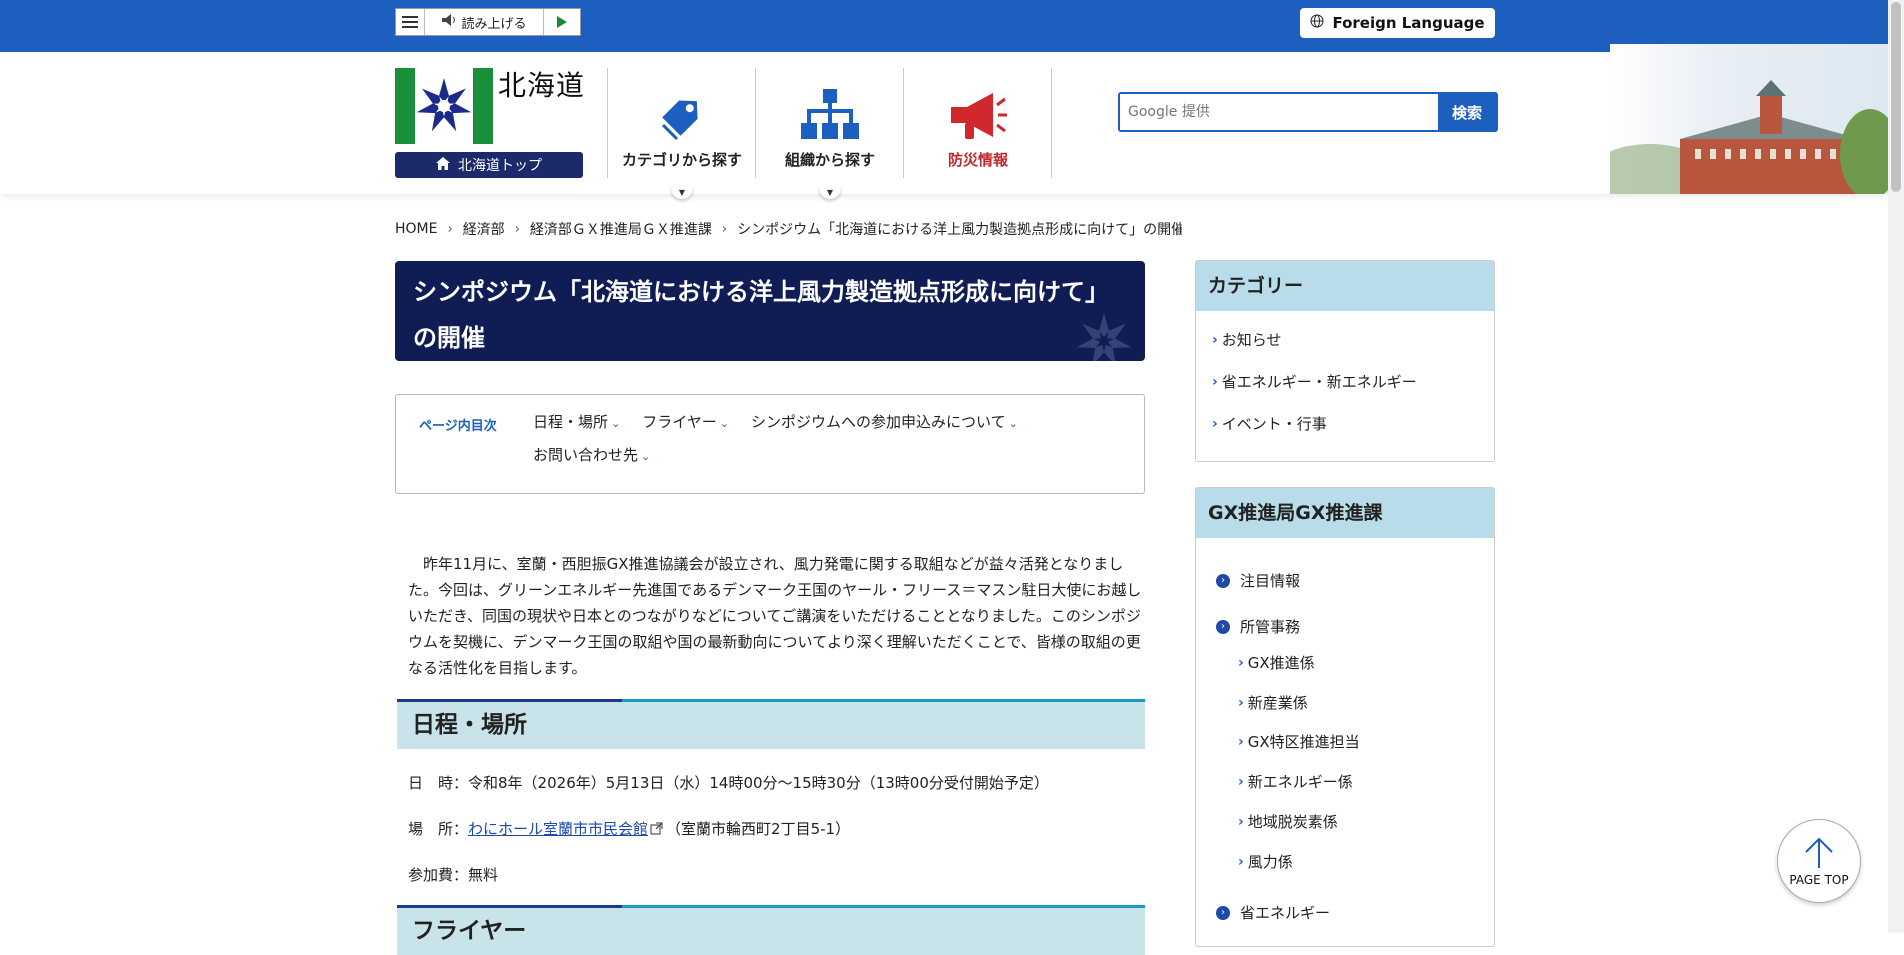  Describe the element at coordinates (771, 724) in the screenshot. I see `section-heading-schedule: 日程・場所` at that location.